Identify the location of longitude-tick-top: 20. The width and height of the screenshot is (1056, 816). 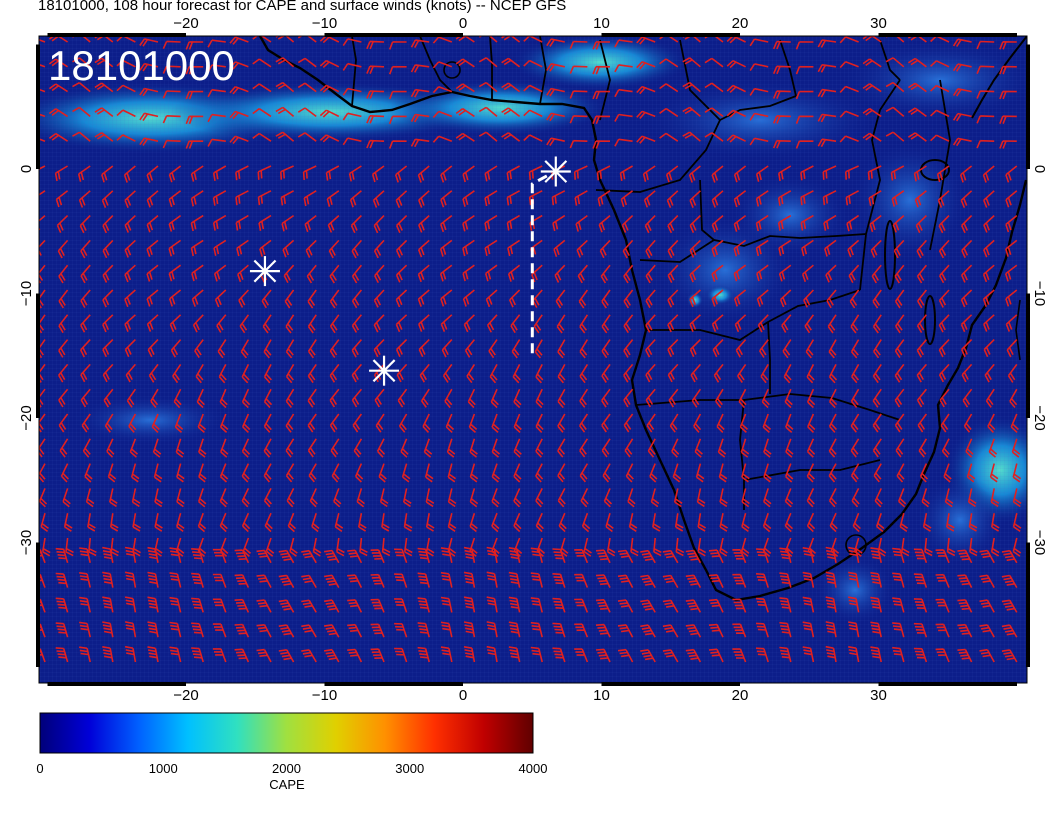
(740, 23).